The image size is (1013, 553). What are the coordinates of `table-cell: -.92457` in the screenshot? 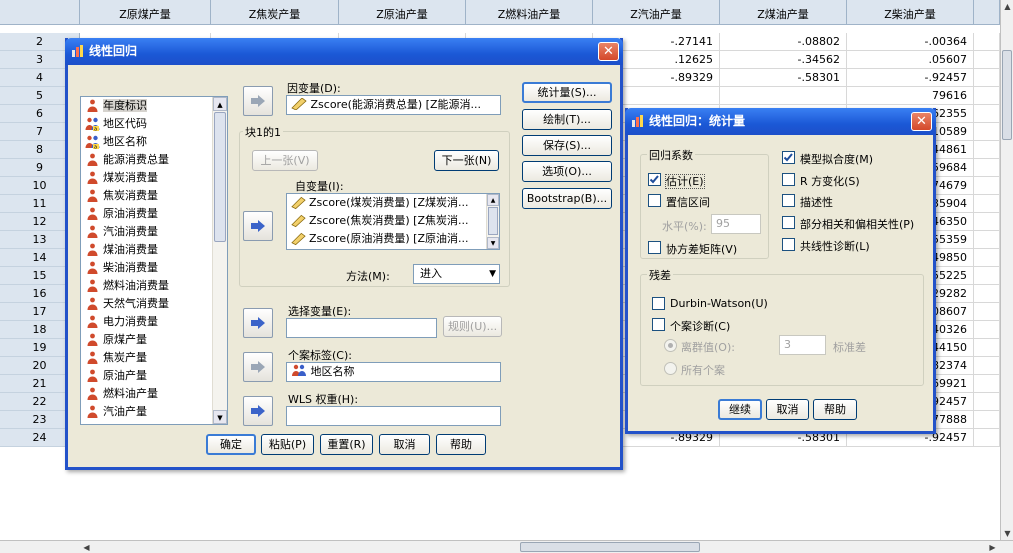 It's located at (910, 78).